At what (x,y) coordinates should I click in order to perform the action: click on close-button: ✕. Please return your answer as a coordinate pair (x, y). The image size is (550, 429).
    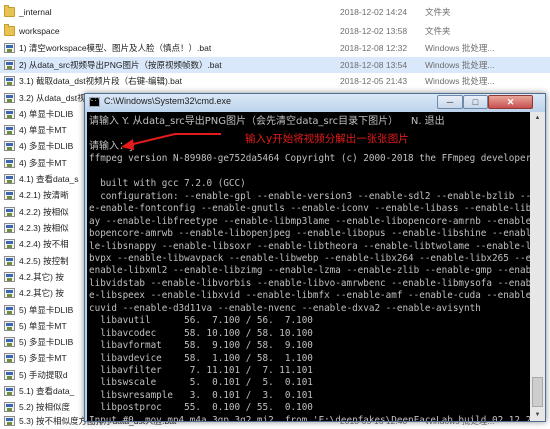
    Looking at the image, I should click on (510, 102).